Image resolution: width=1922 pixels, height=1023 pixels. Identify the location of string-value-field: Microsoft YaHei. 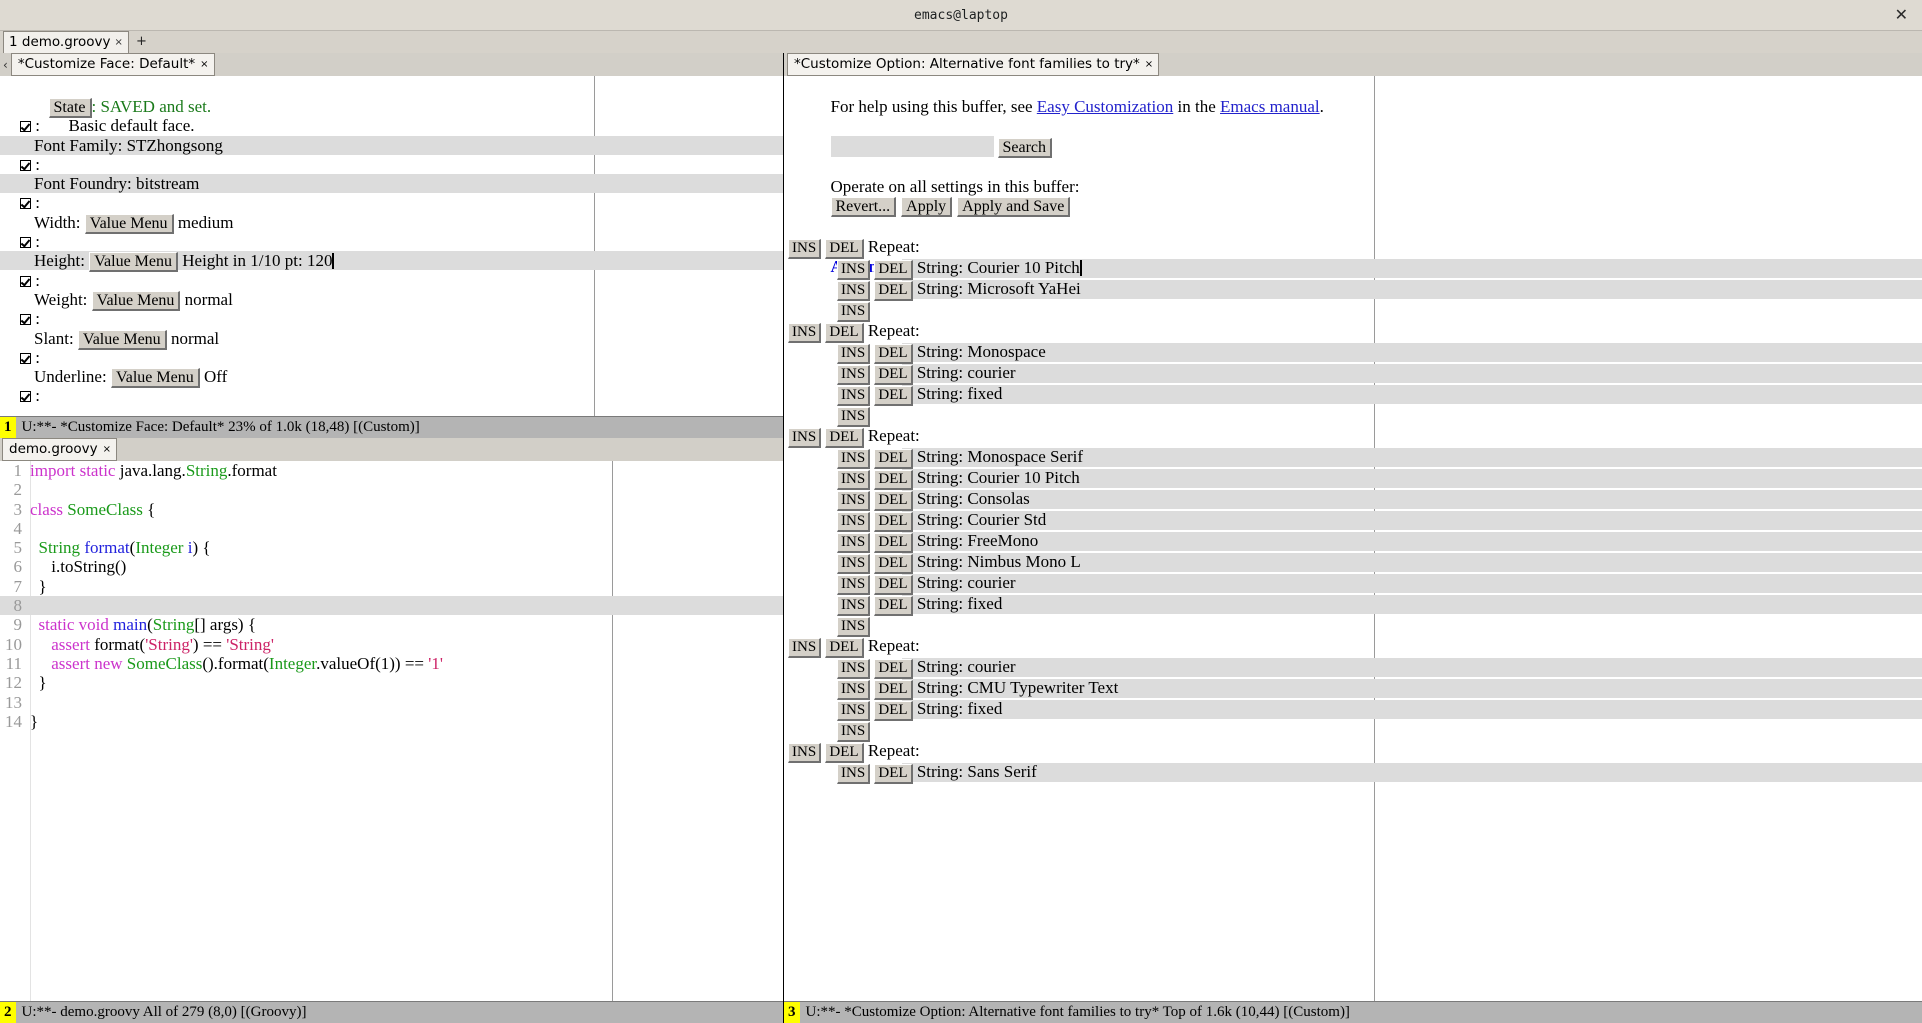
(1023, 288).